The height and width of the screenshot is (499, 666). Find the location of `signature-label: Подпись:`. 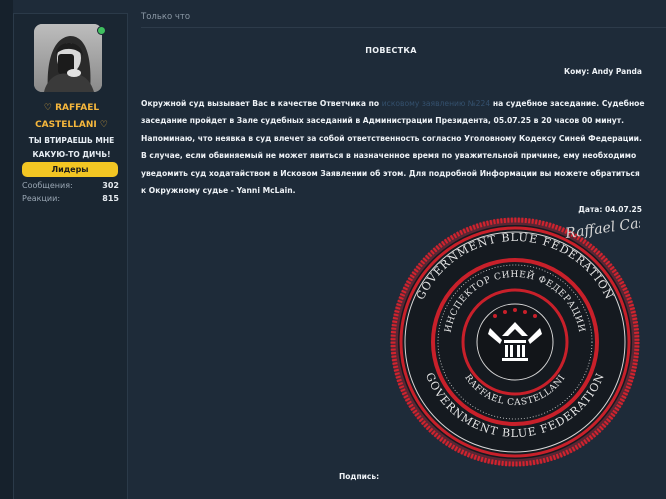

signature-label: Подпись: is located at coordinates (359, 476).